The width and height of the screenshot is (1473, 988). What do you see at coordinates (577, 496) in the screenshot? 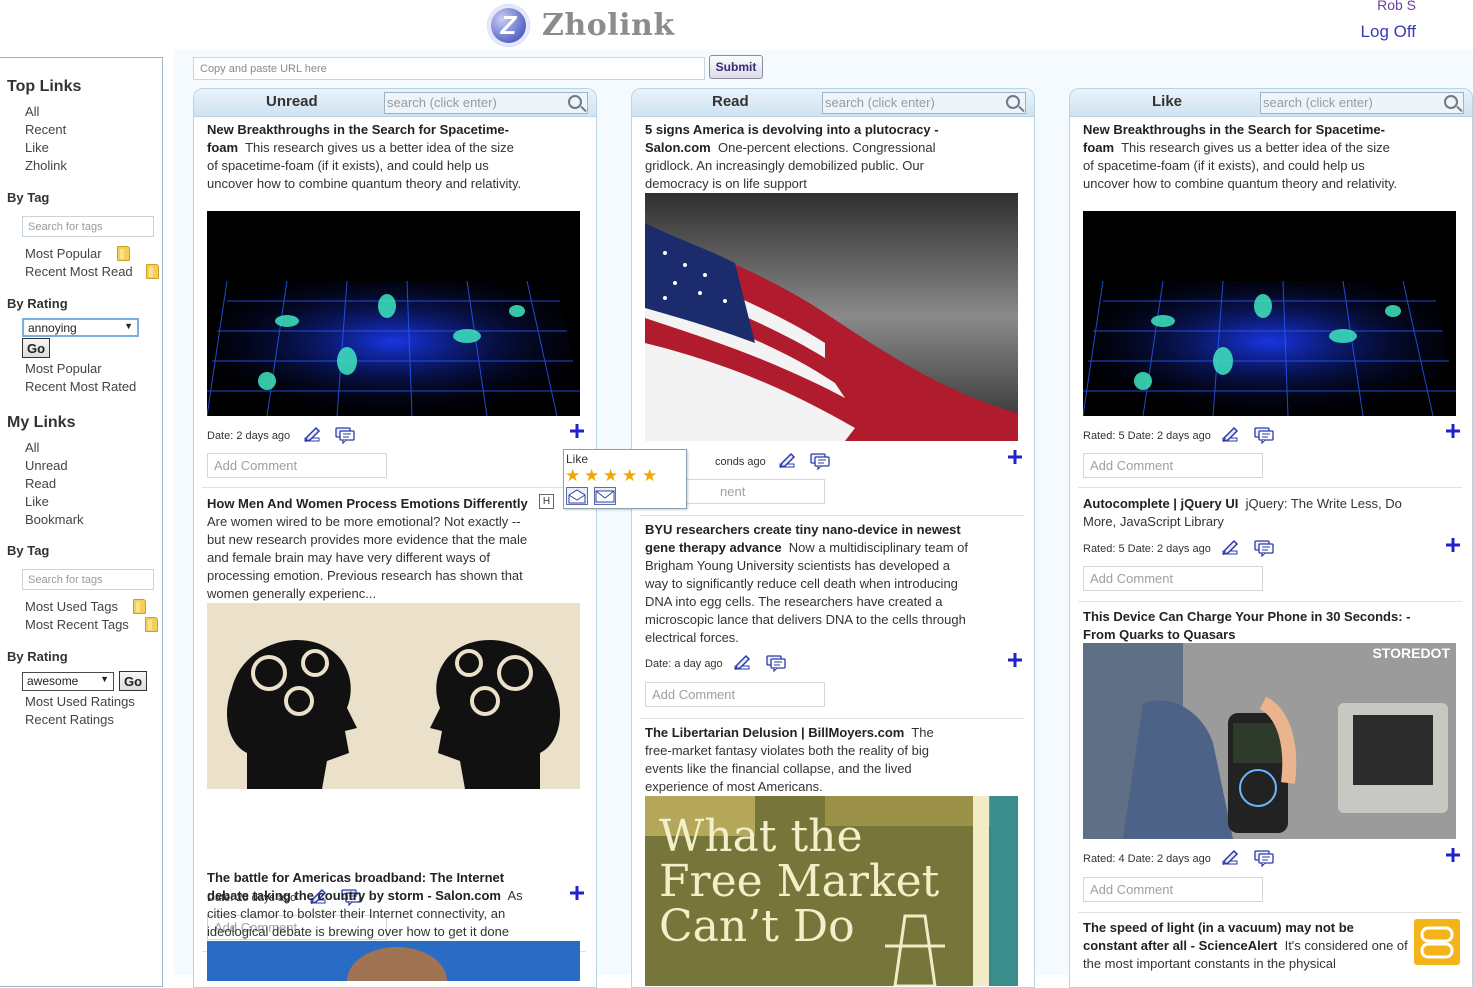
I see `open-mail-icon` at bounding box center [577, 496].